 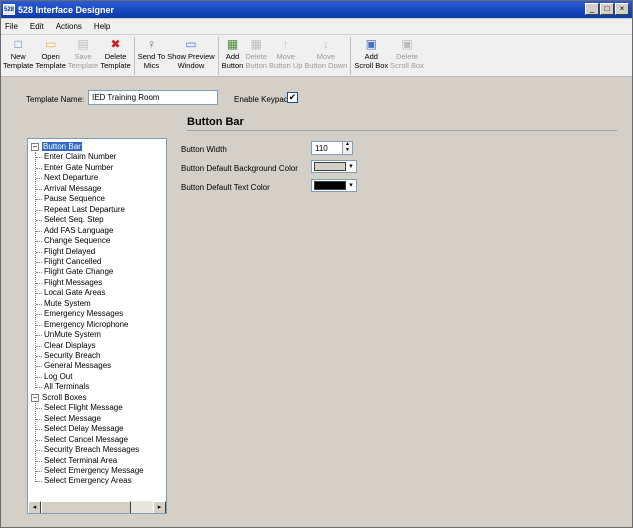 I want to click on tree-item: Flight Gate Change, so click(x=78, y=272).